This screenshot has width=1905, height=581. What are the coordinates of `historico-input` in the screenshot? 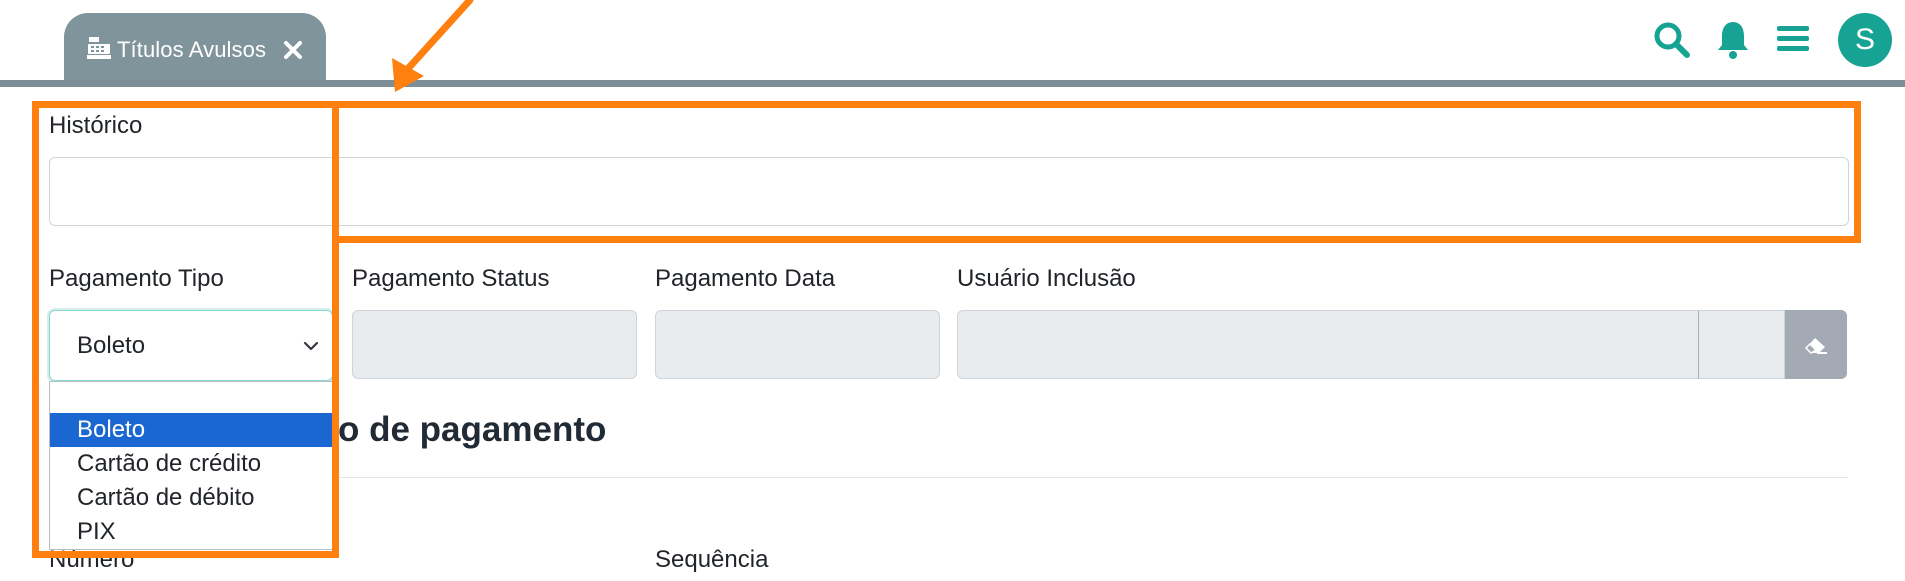 It's located at (949, 191).